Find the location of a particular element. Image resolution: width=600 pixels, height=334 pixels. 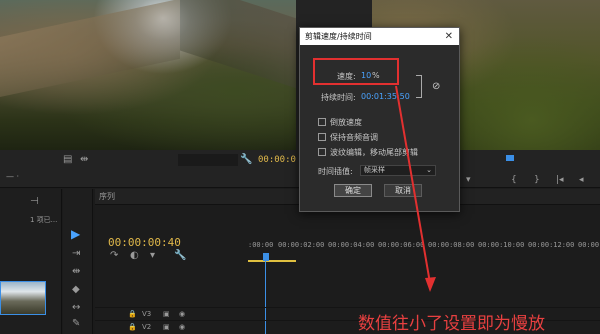

arrow-shaft is located at coordinates (413, 184).